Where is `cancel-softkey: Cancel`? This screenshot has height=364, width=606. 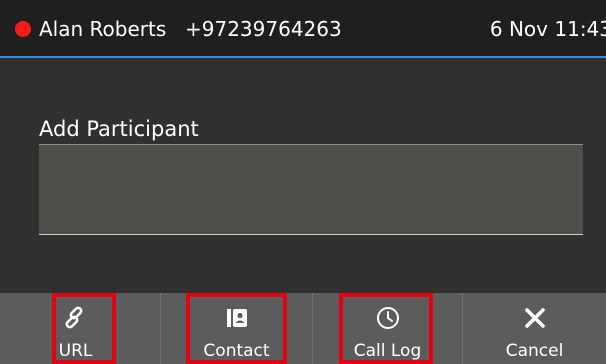
cancel-softkey: Cancel is located at coordinates (534, 328).